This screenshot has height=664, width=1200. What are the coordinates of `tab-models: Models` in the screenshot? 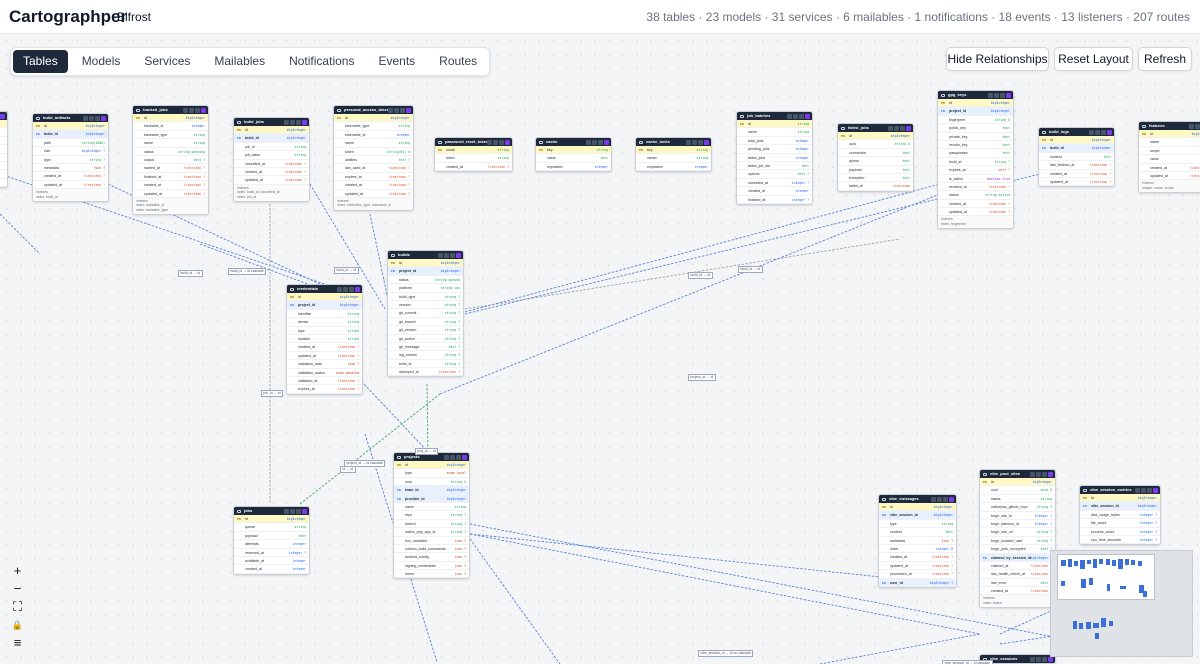 It's located at (101, 61).